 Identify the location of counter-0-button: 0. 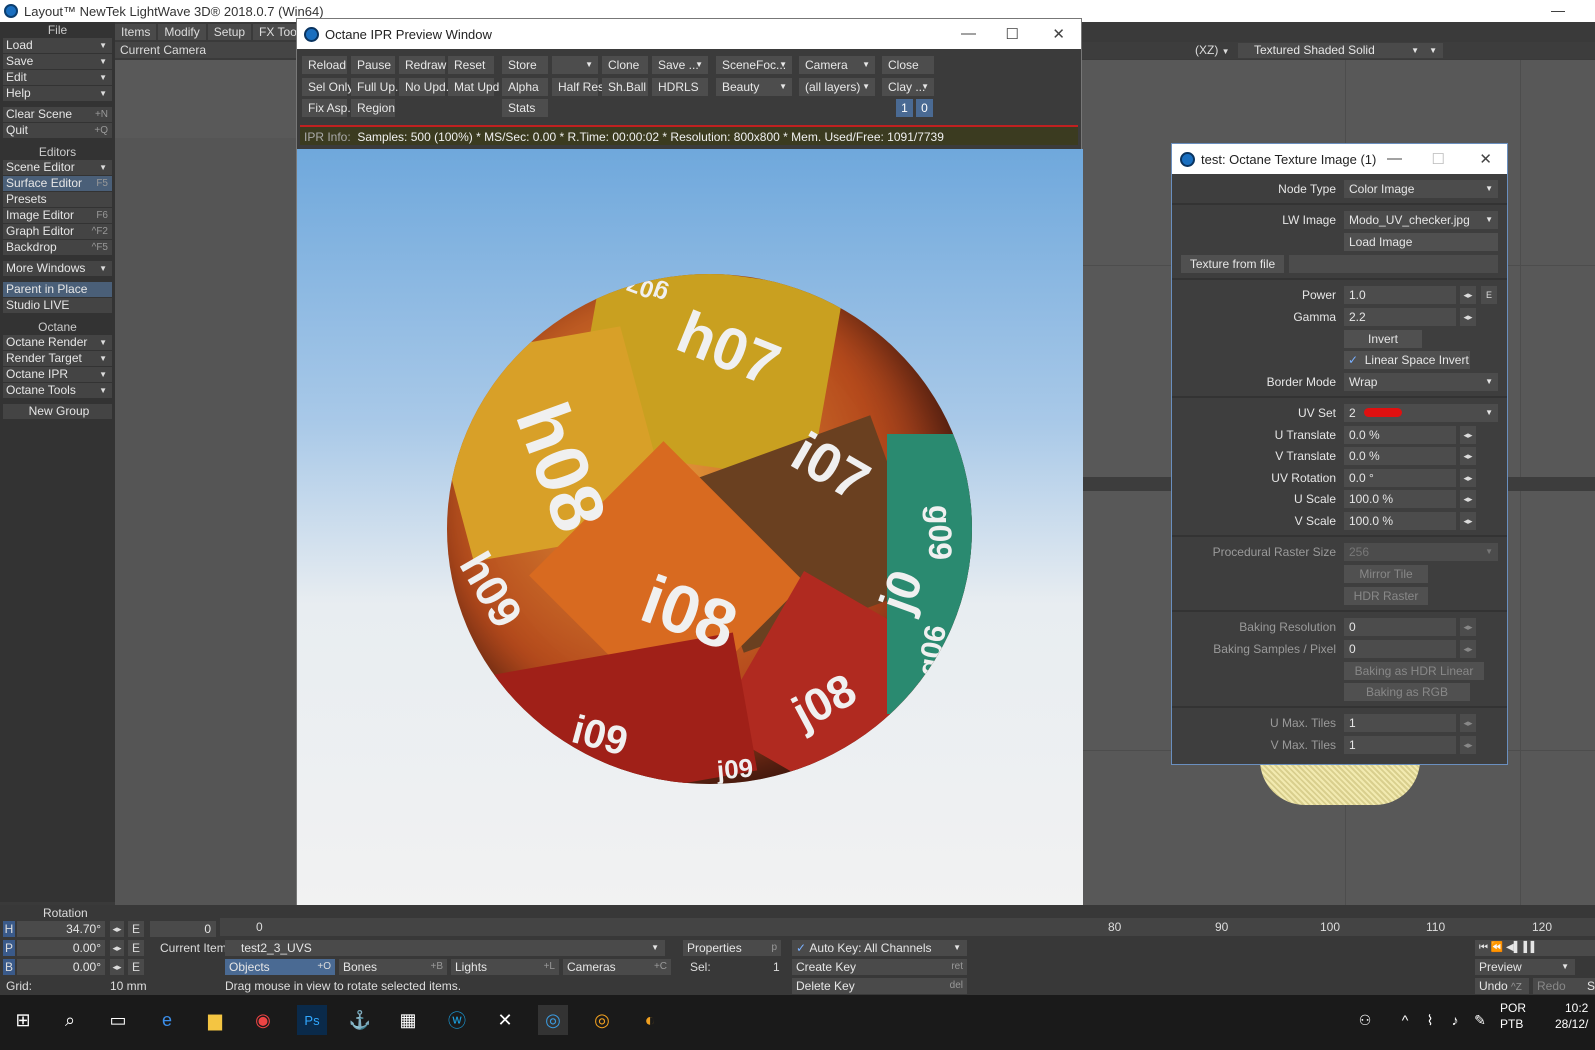
(924, 108).